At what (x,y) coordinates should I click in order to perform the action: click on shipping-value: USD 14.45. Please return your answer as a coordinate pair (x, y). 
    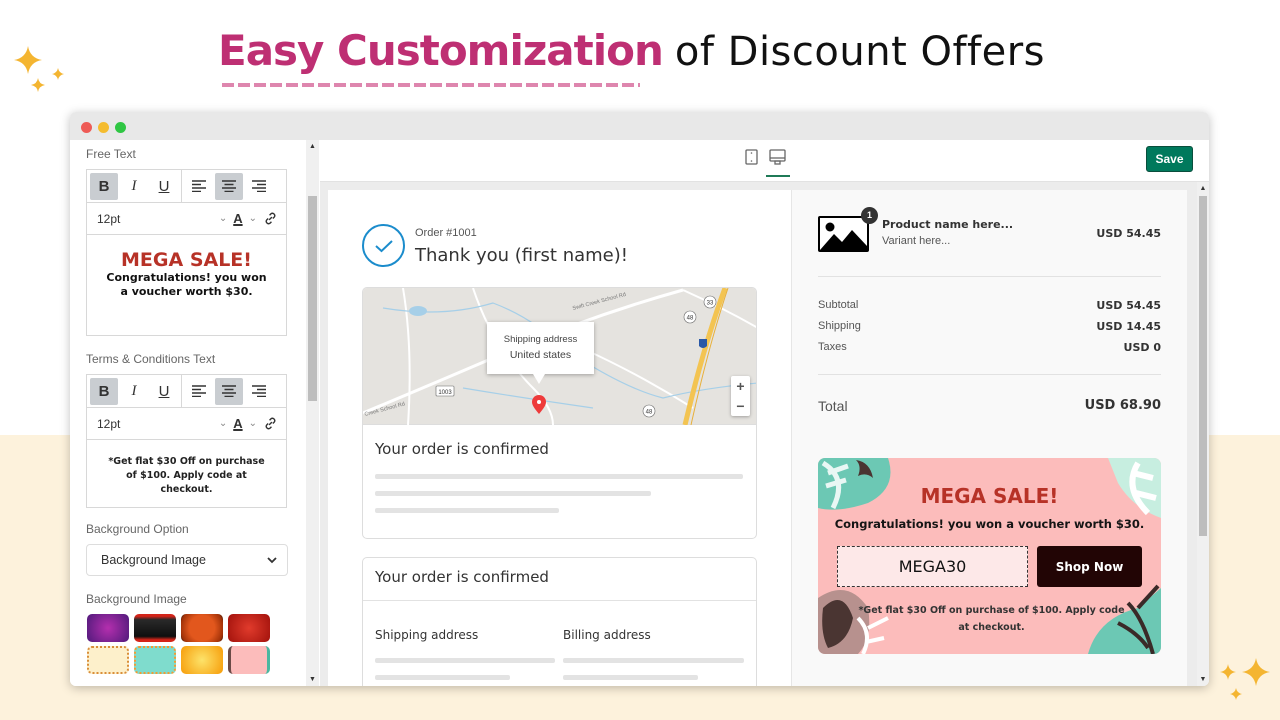
    Looking at the image, I should click on (1128, 326).